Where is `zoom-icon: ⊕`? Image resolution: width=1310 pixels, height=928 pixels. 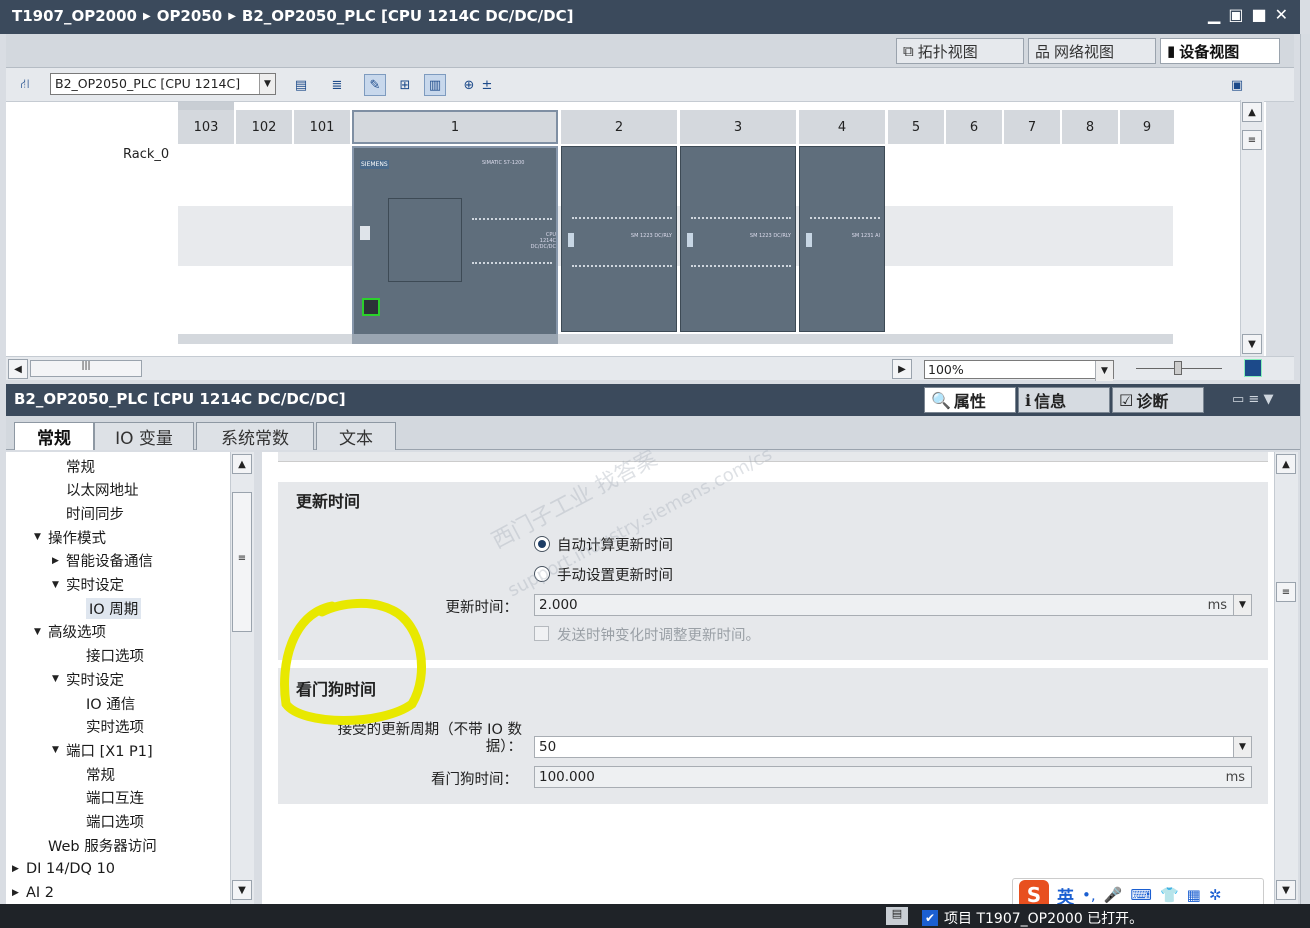
zoom-icon: ⊕ is located at coordinates (469, 85).